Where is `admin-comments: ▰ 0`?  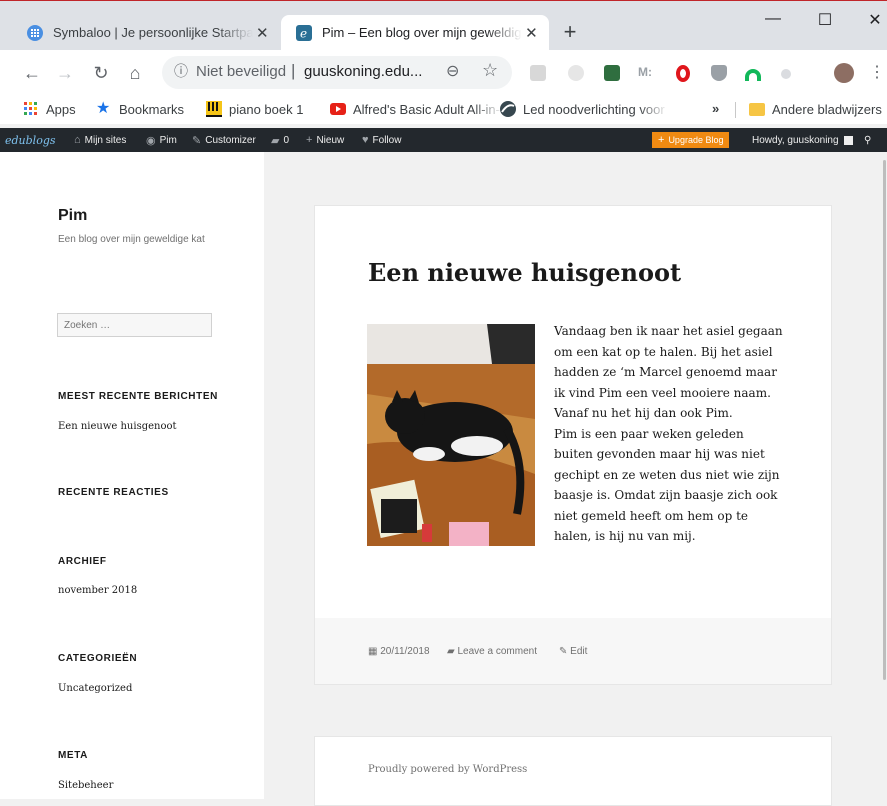 admin-comments: ▰ 0 is located at coordinates (280, 140).